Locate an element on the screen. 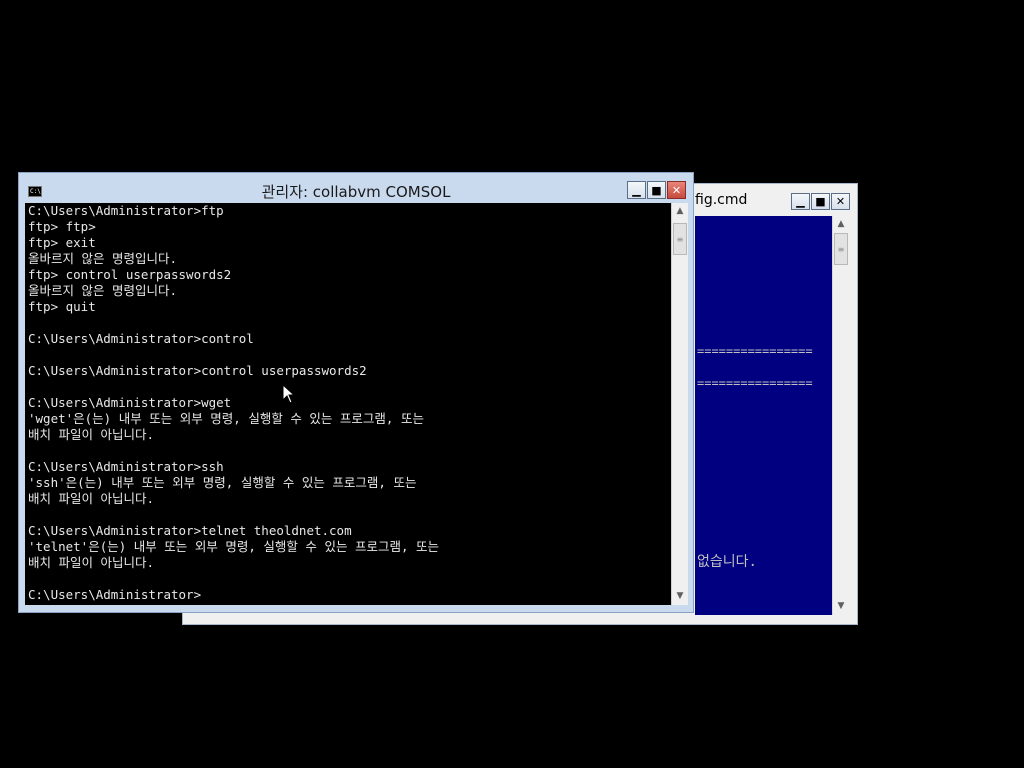 The height and width of the screenshot is (768, 1024). console-line: C:\Users\Administrator>ftp is located at coordinates (126, 210).